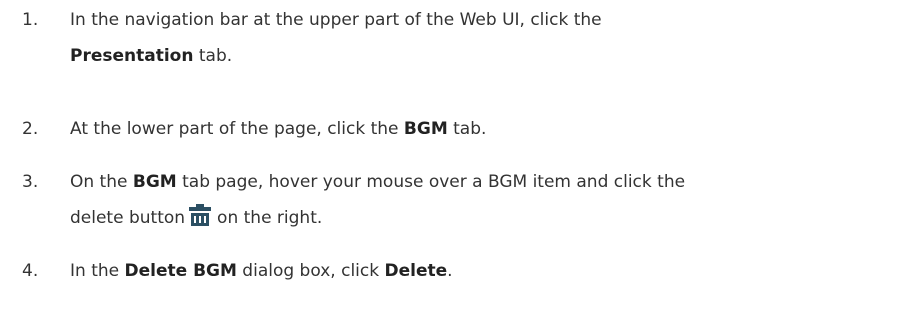 The image size is (897, 310). Describe the element at coordinates (30, 20) in the screenshot. I see `step-number: 1.` at that location.